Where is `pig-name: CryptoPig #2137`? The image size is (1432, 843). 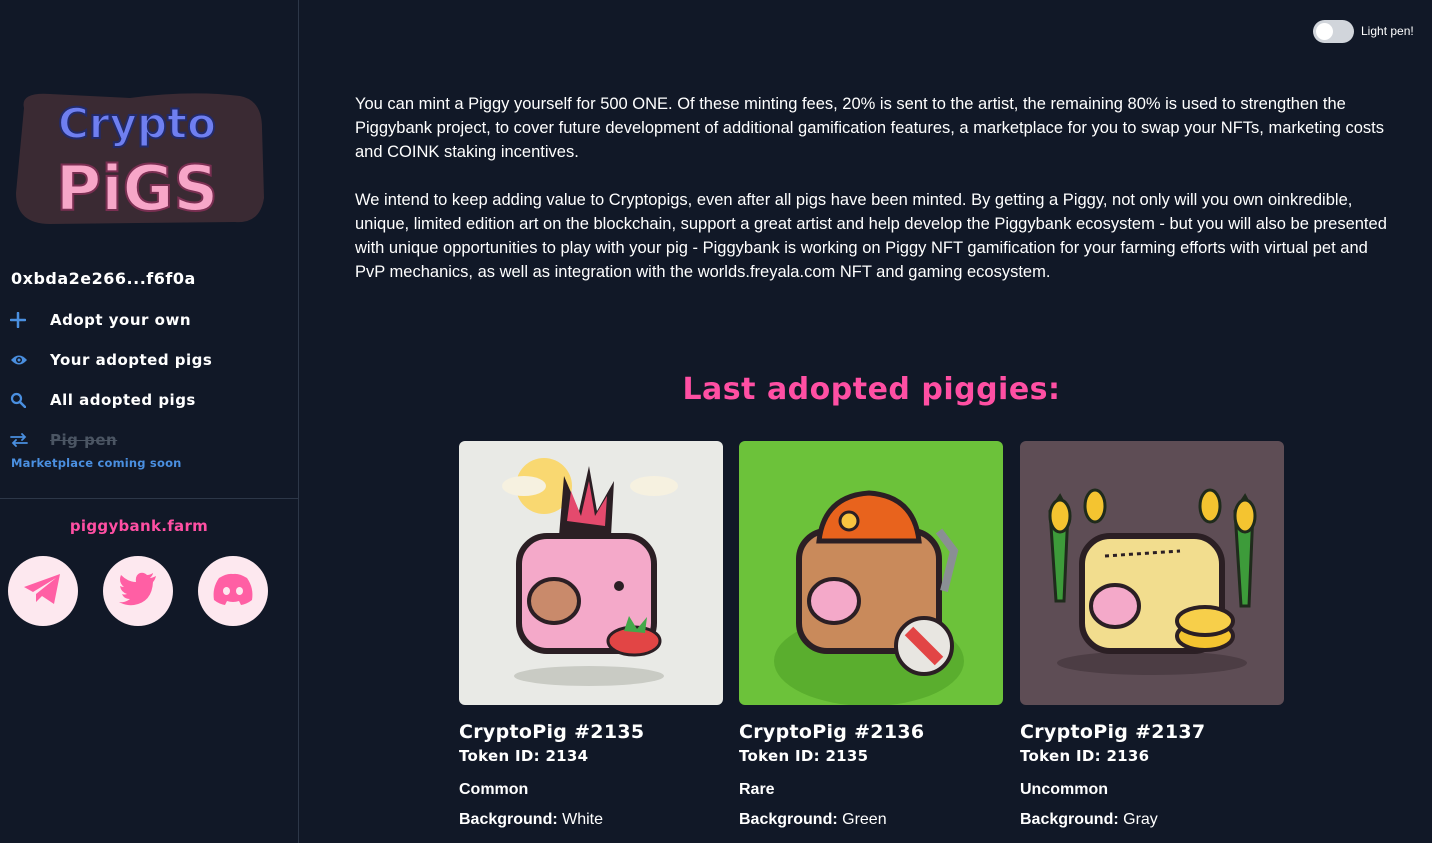 pig-name: CryptoPig #2137 is located at coordinates (1113, 732).